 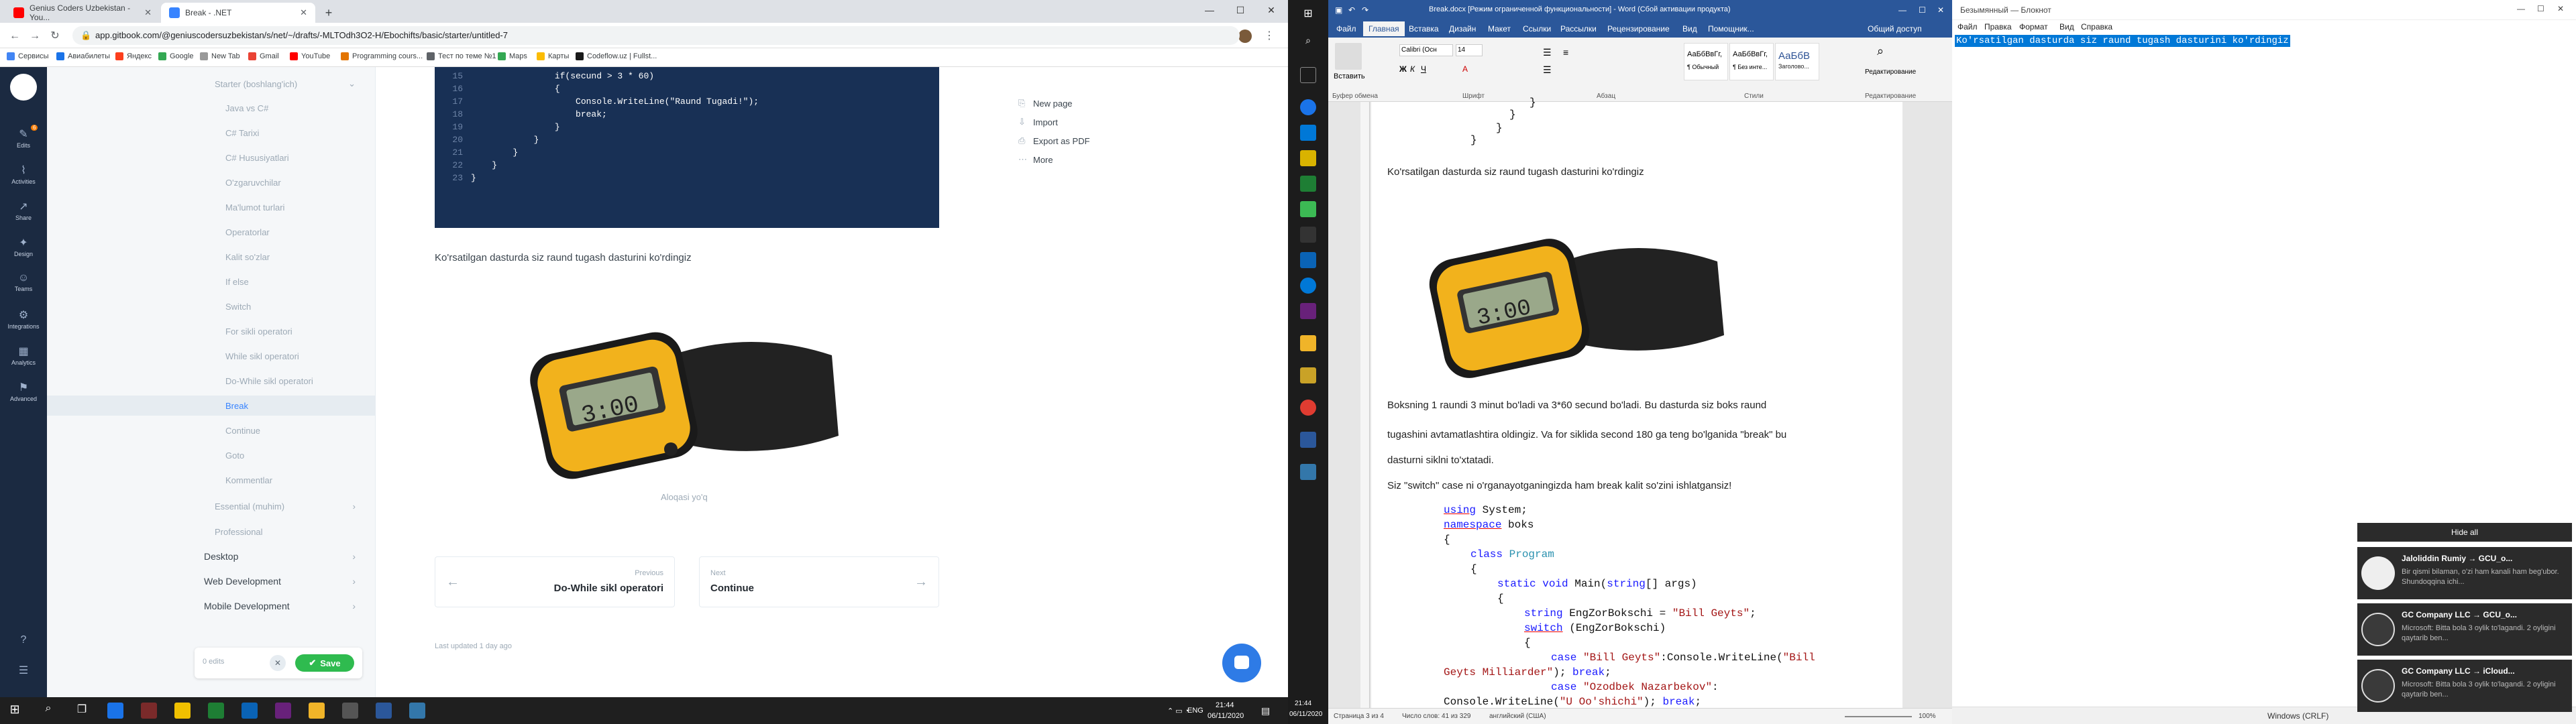 I want to click on redo-icon: ↷, so click(x=1365, y=10).